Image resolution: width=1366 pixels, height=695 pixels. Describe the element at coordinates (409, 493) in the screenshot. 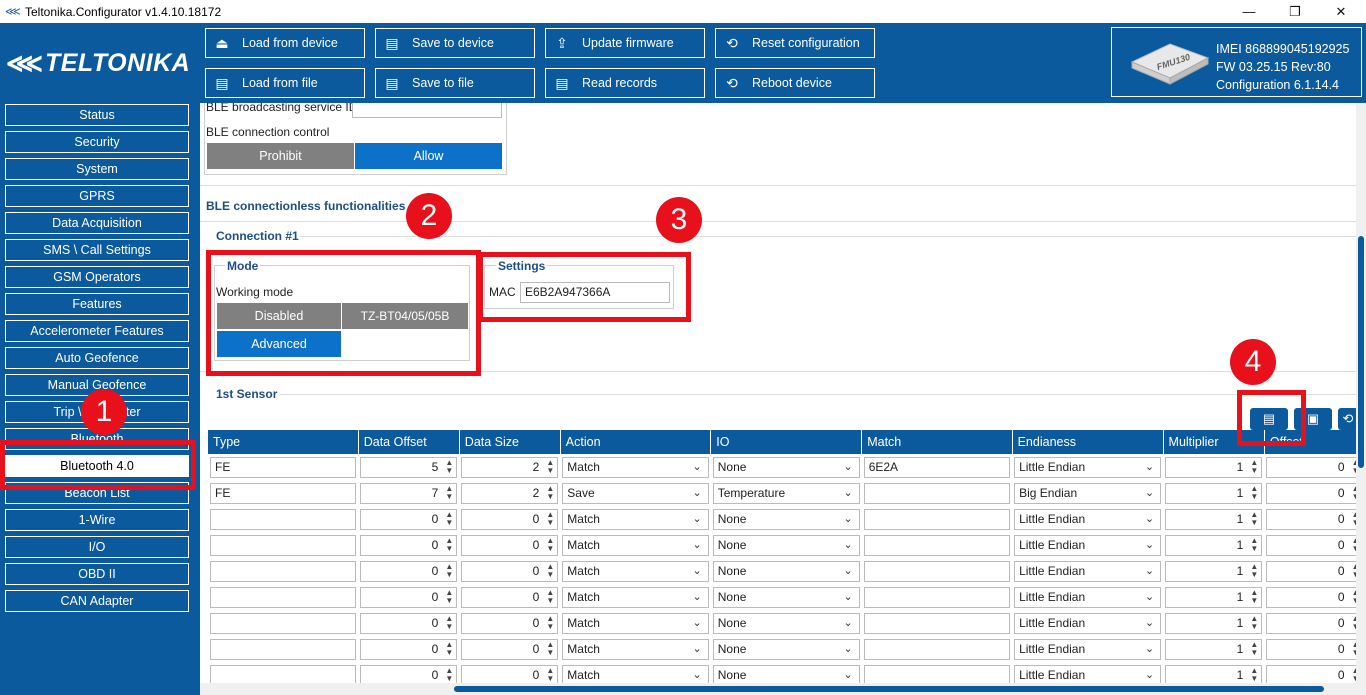

I see `data-offset-stepper: 7 ▲ ▼` at that location.